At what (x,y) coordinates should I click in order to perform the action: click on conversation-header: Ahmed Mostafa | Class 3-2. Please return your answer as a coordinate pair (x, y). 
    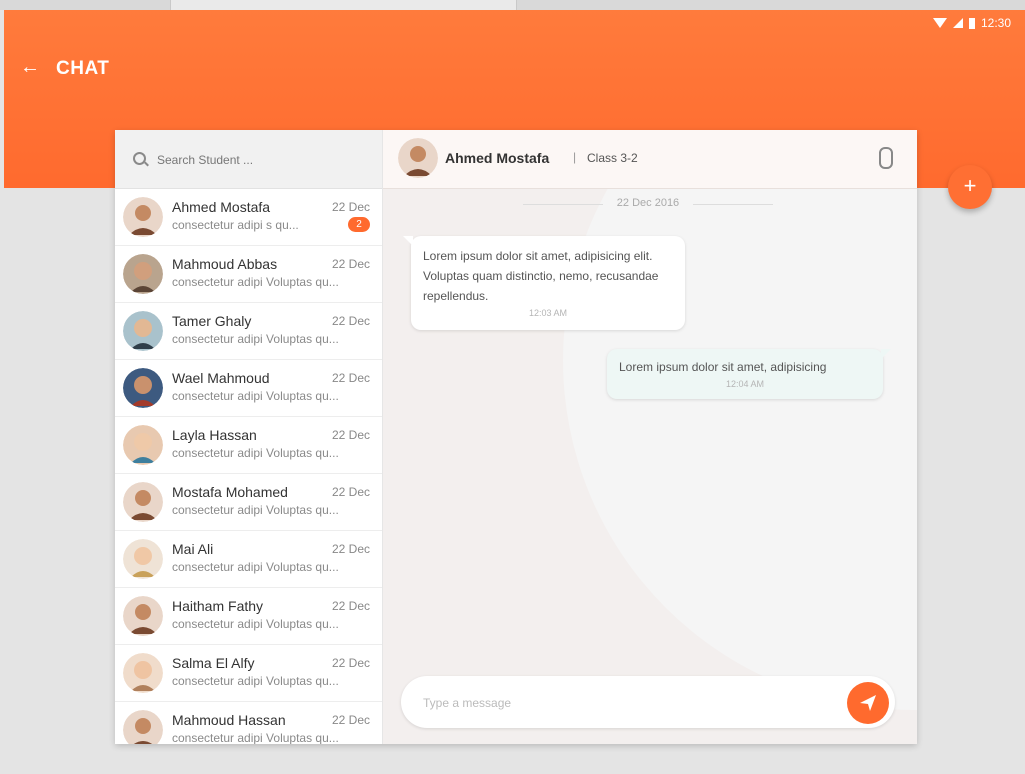
    Looking at the image, I should click on (650, 159).